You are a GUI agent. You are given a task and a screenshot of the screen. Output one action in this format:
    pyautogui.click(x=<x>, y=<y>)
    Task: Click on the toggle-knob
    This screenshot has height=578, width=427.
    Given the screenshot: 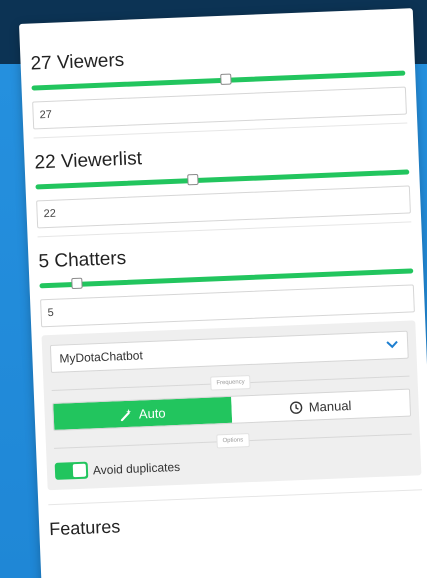 What is the action you would take?
    pyautogui.click(x=79, y=470)
    